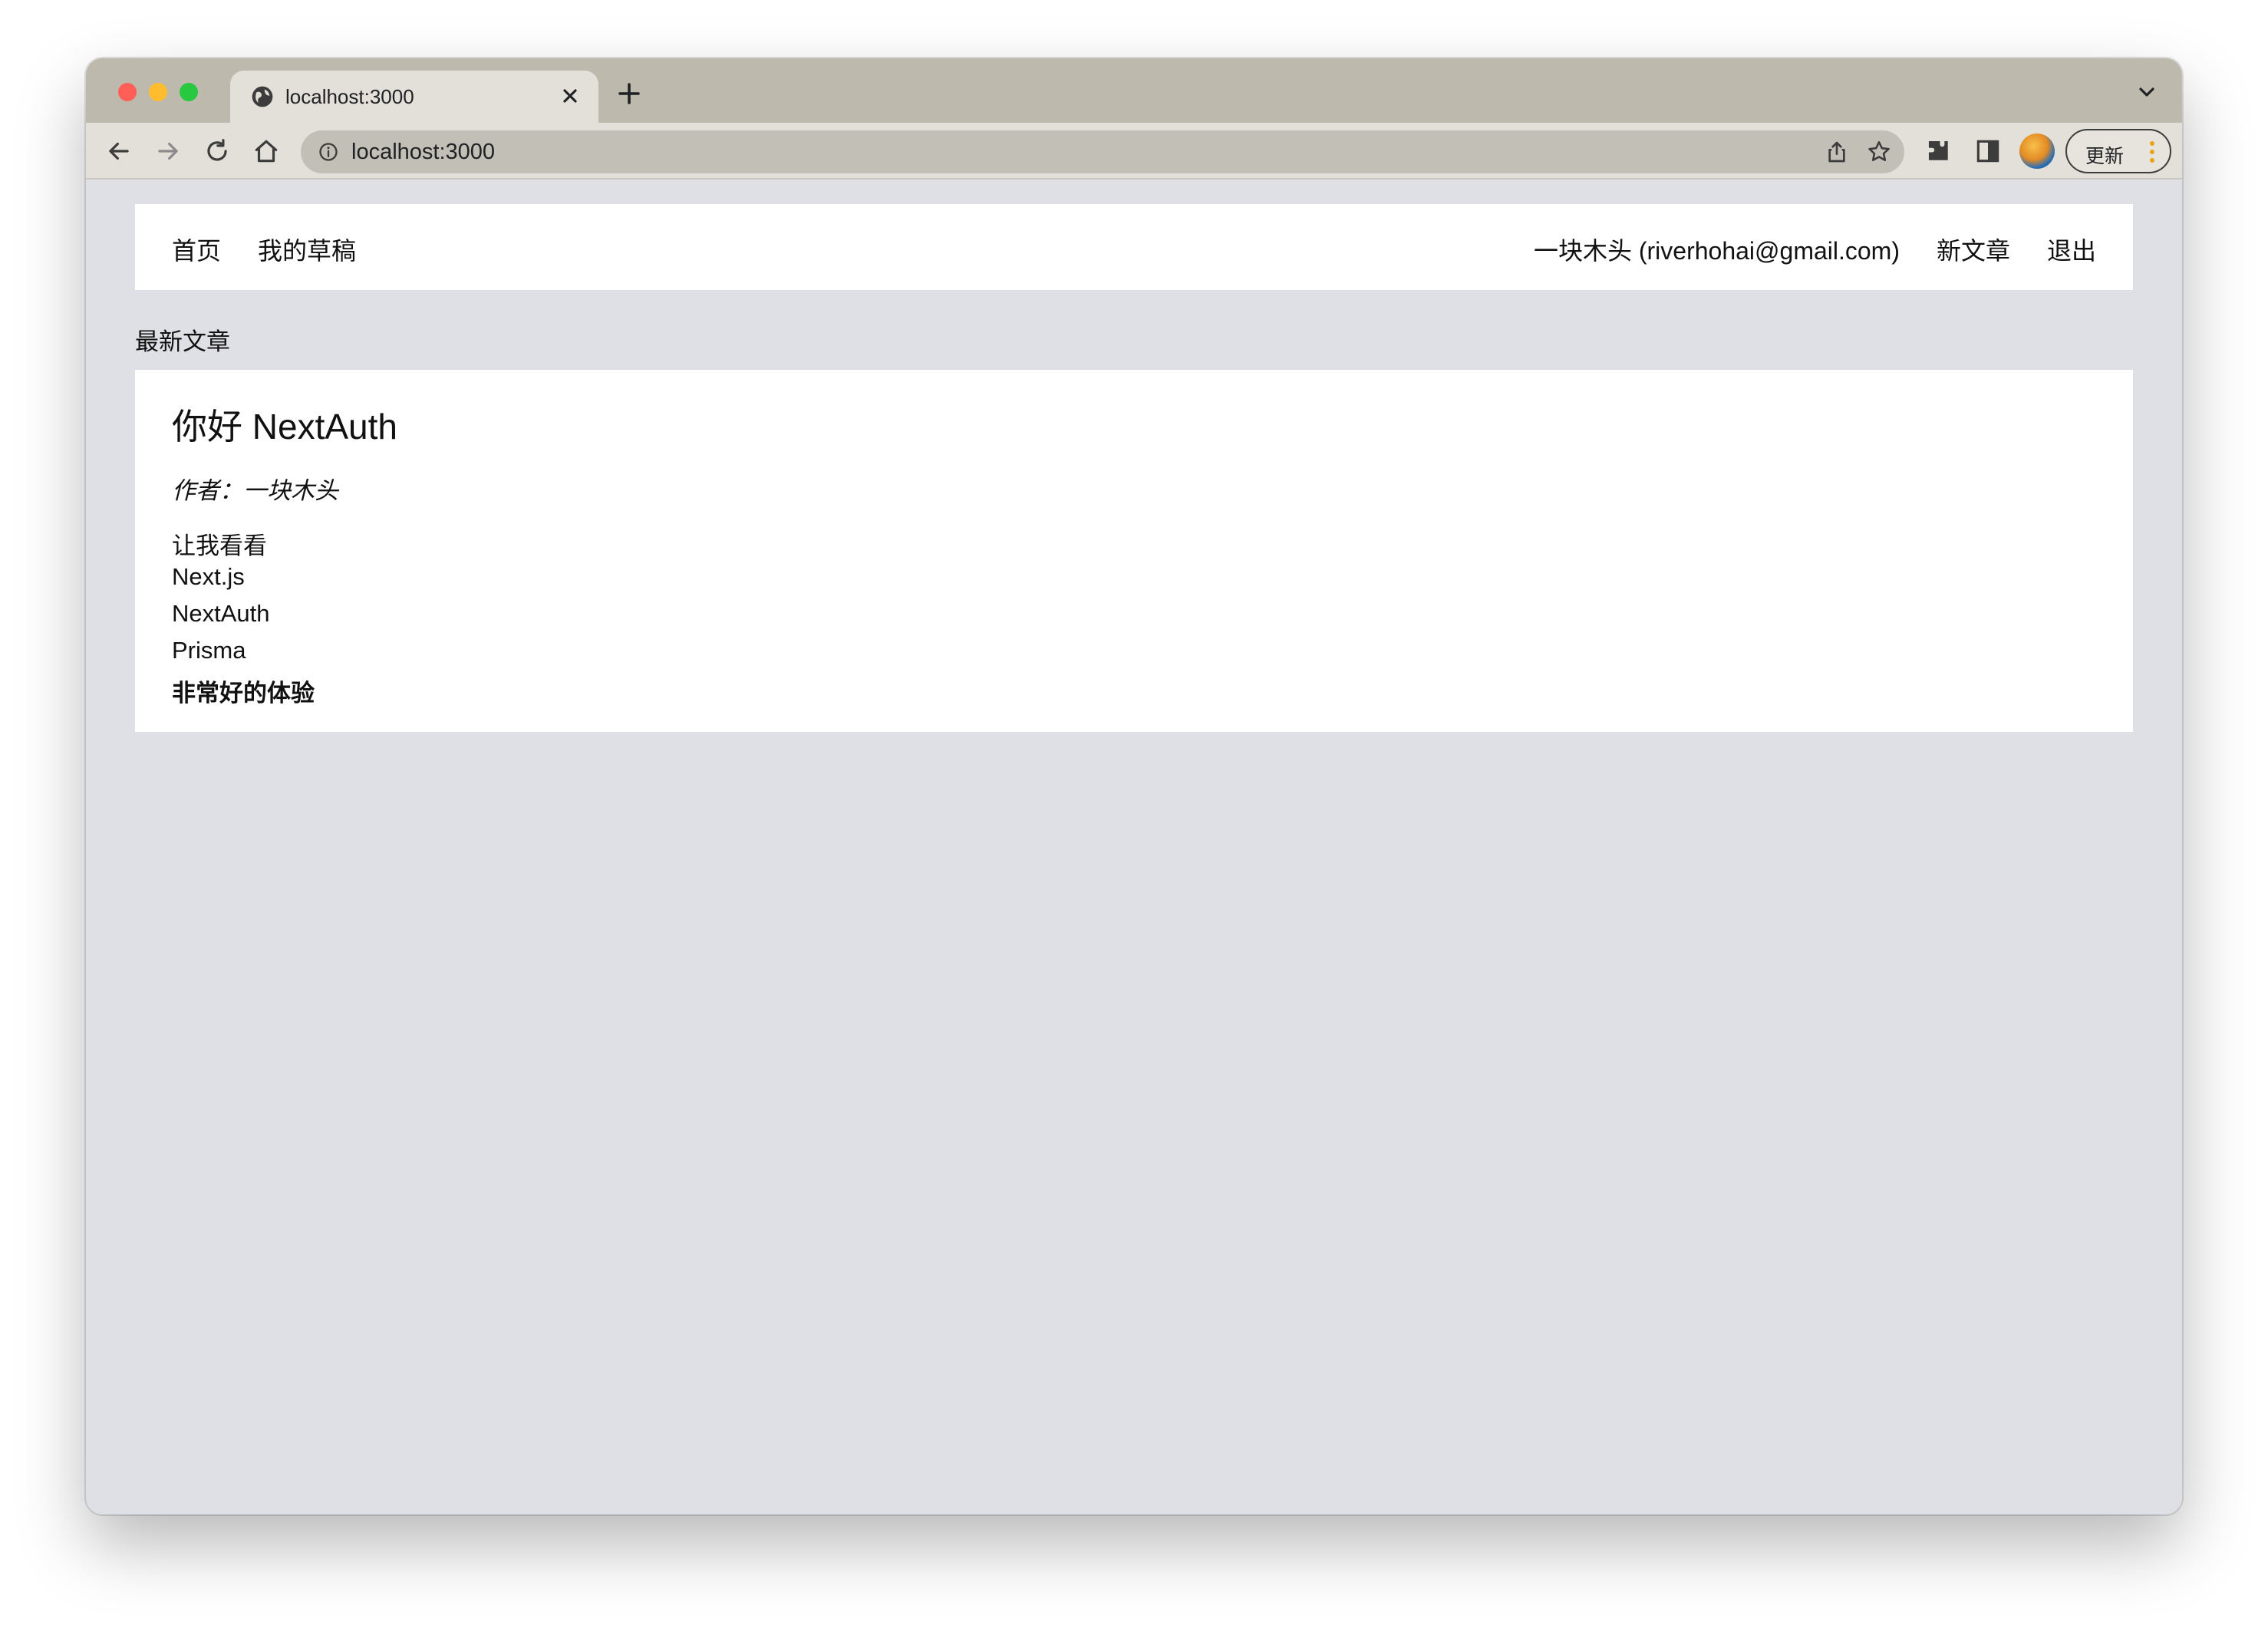 The width and height of the screenshot is (2268, 1628). What do you see at coordinates (168, 151) in the screenshot?
I see `forward-arrow-icon` at bounding box center [168, 151].